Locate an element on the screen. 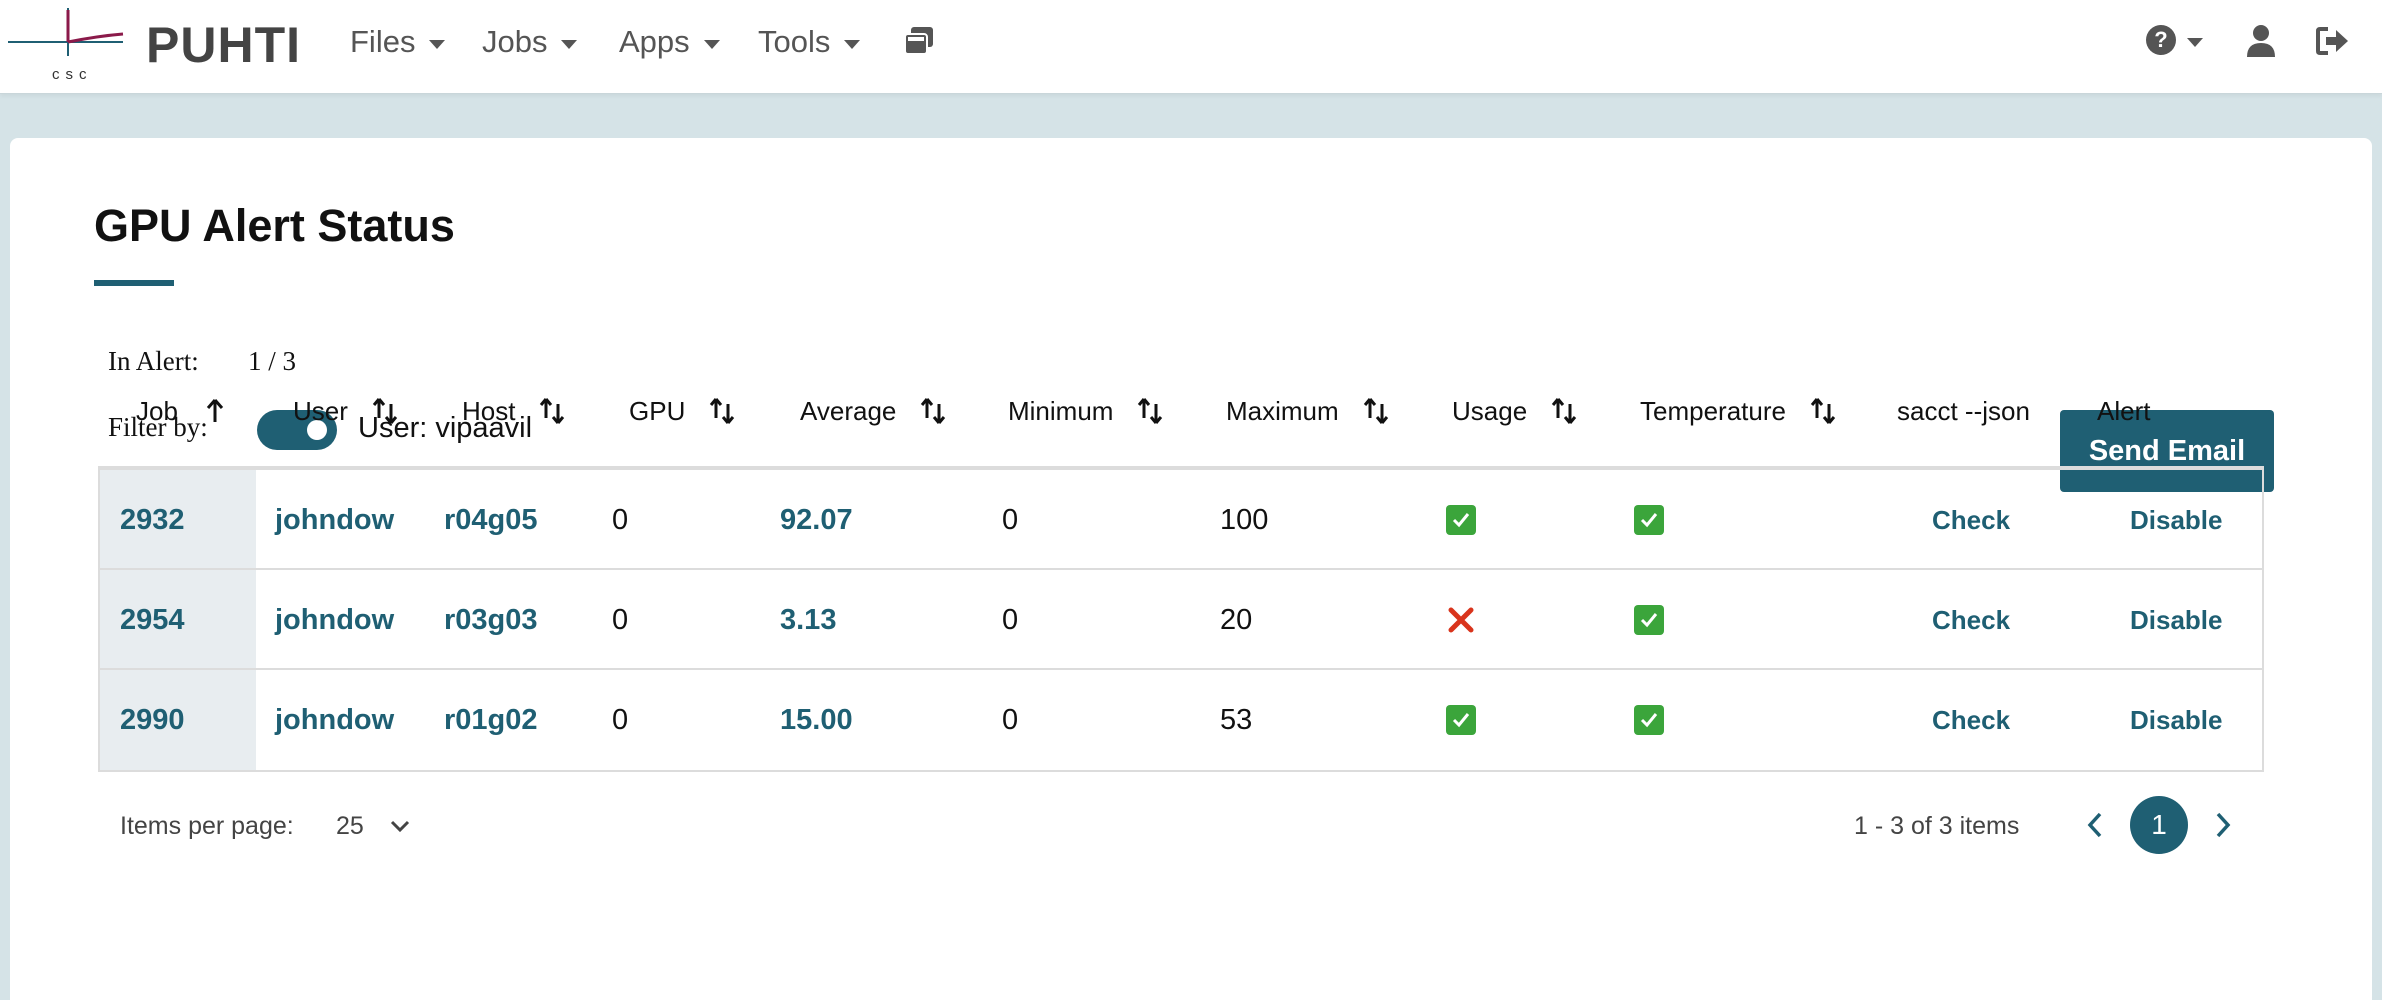  sort-ascending-icon is located at coordinates (215, 410).